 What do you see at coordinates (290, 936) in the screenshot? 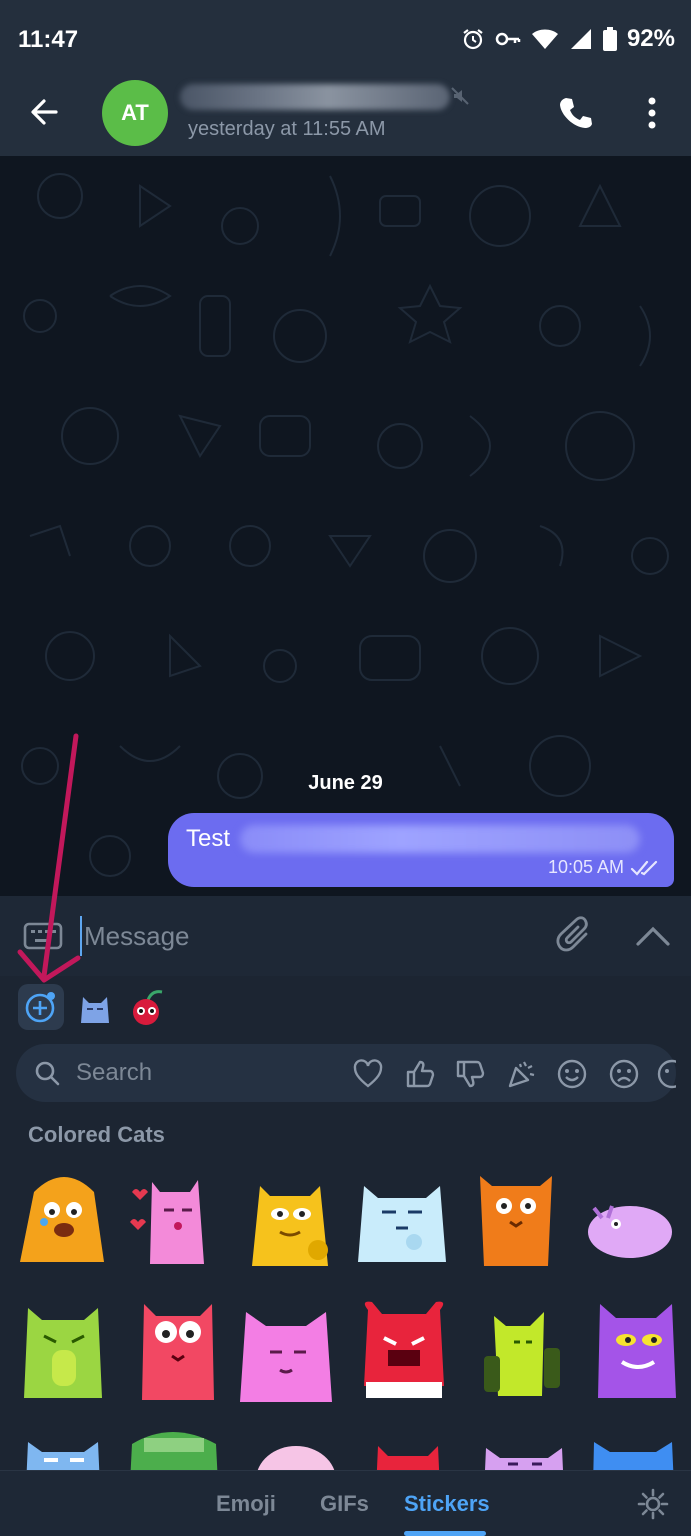
I see `message-input` at bounding box center [290, 936].